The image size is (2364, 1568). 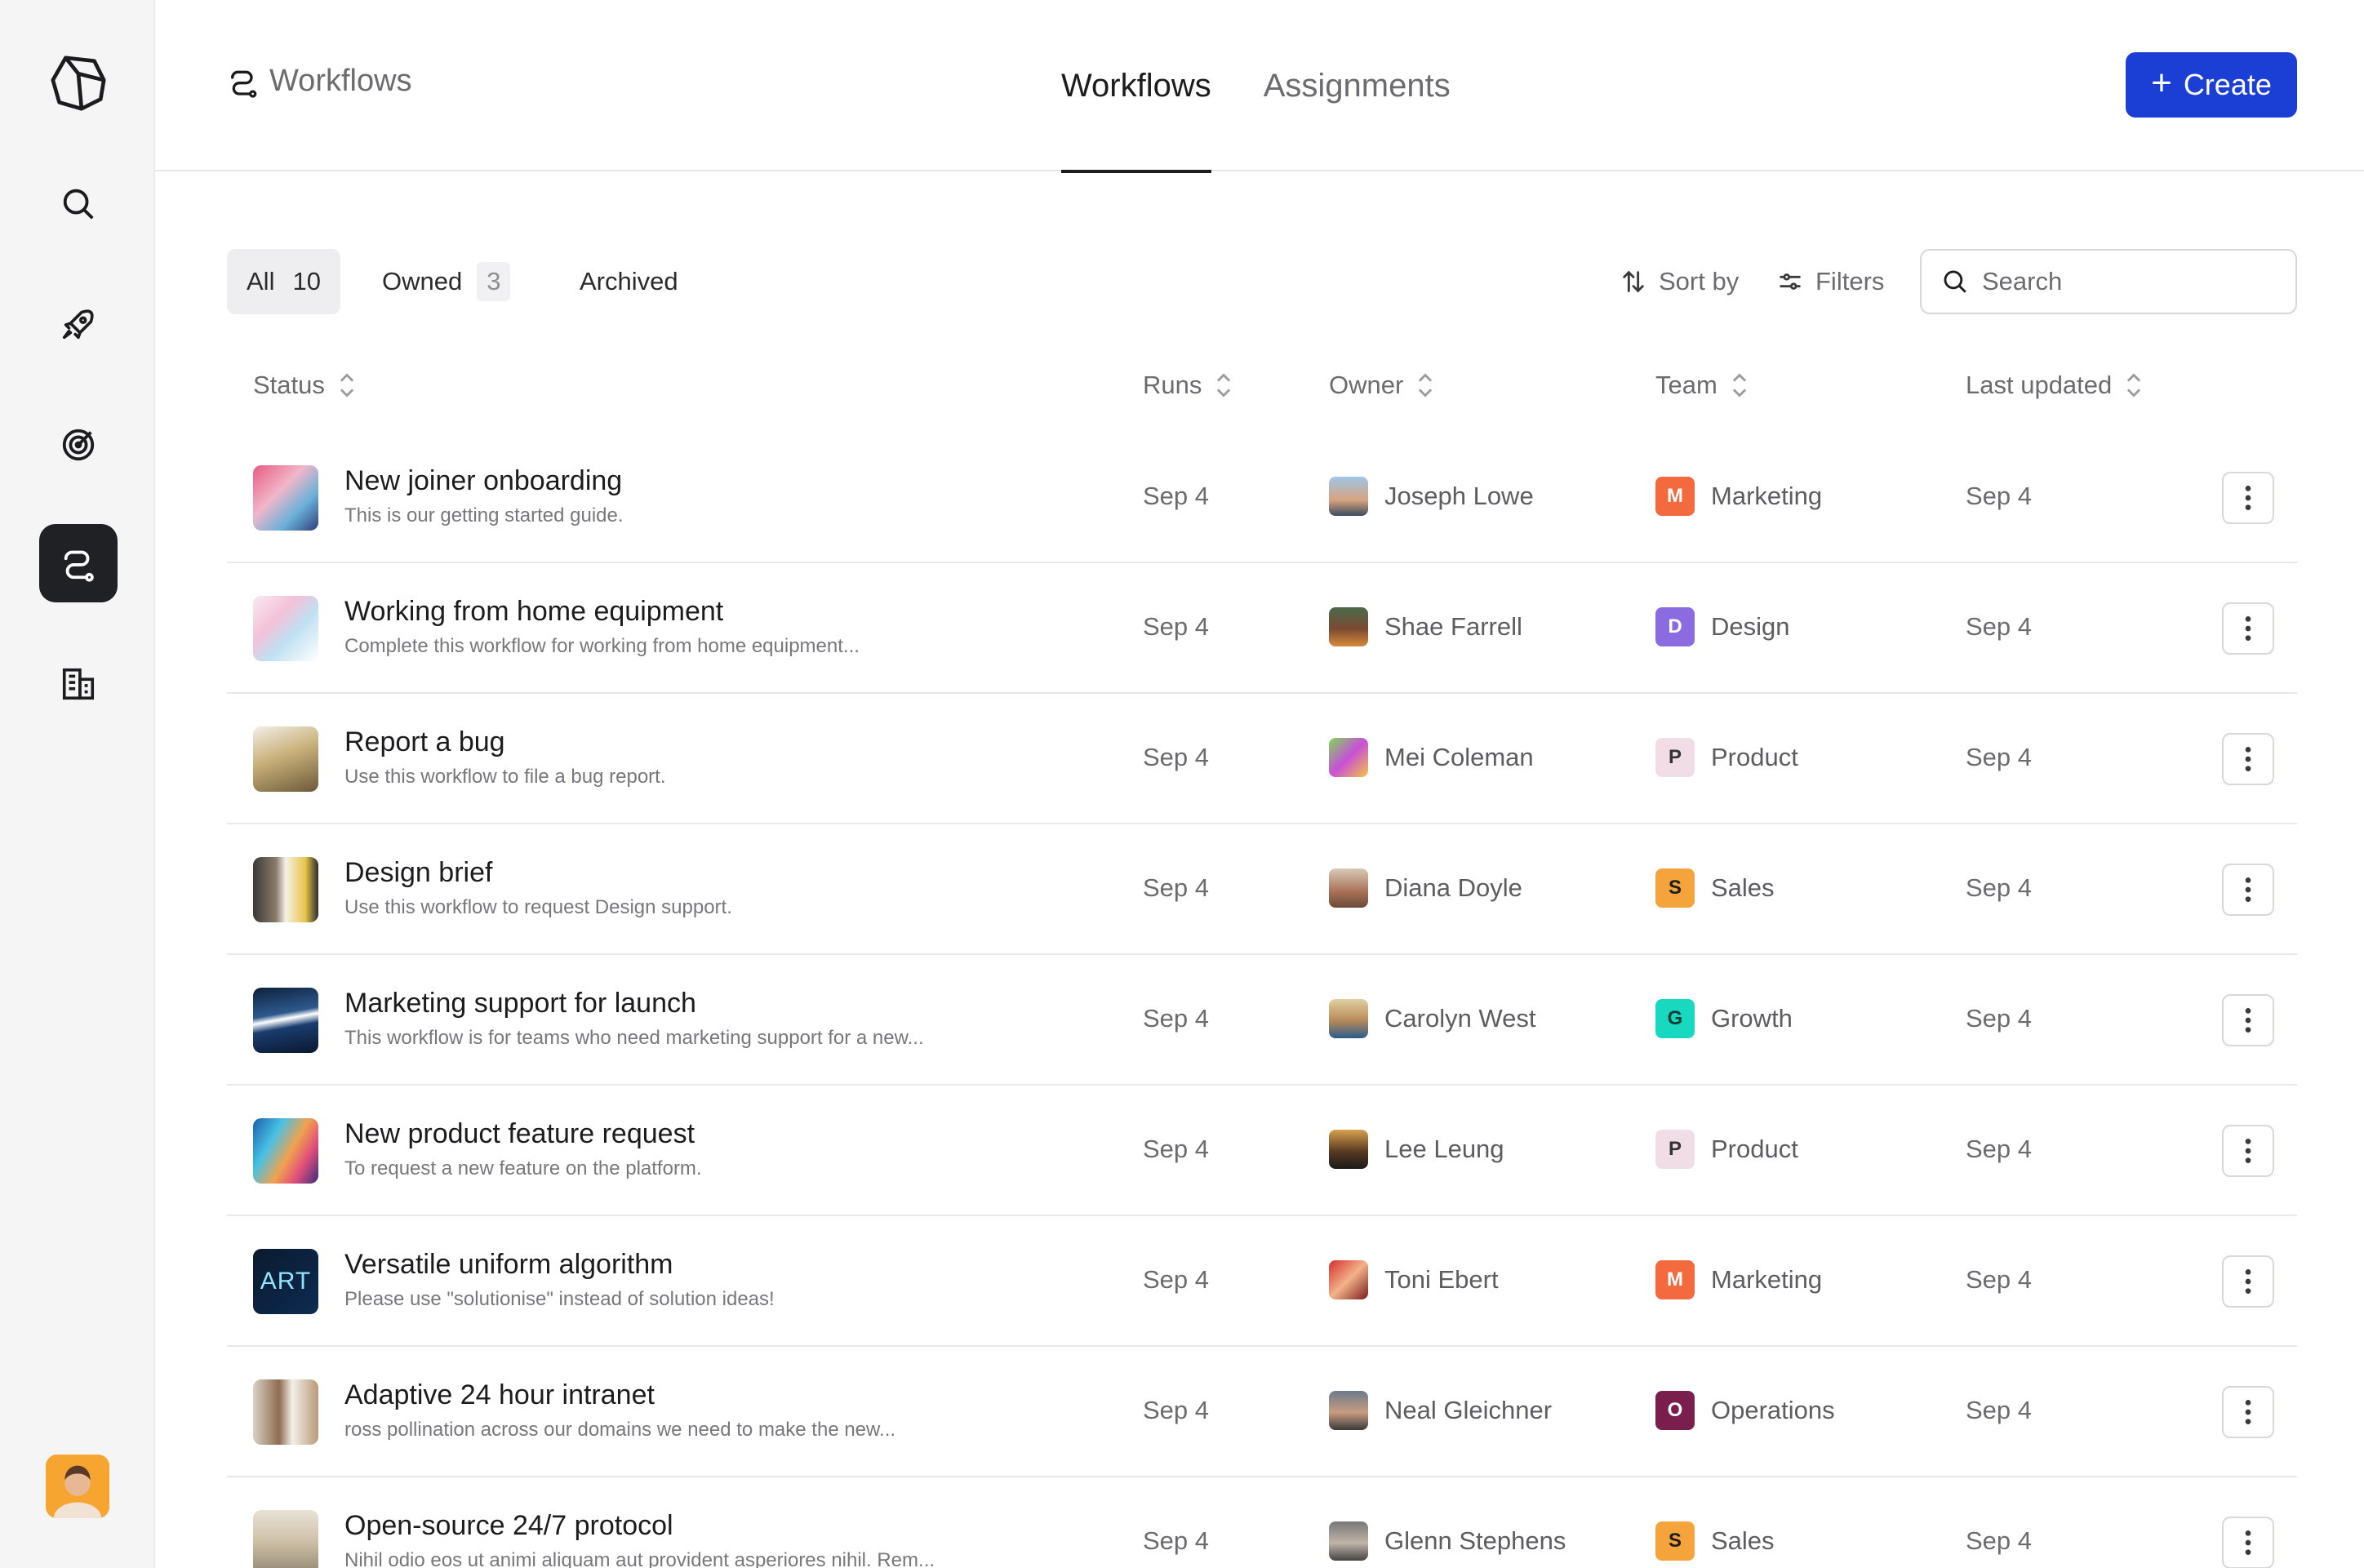 I want to click on rocket-icon, so click(x=78, y=325).